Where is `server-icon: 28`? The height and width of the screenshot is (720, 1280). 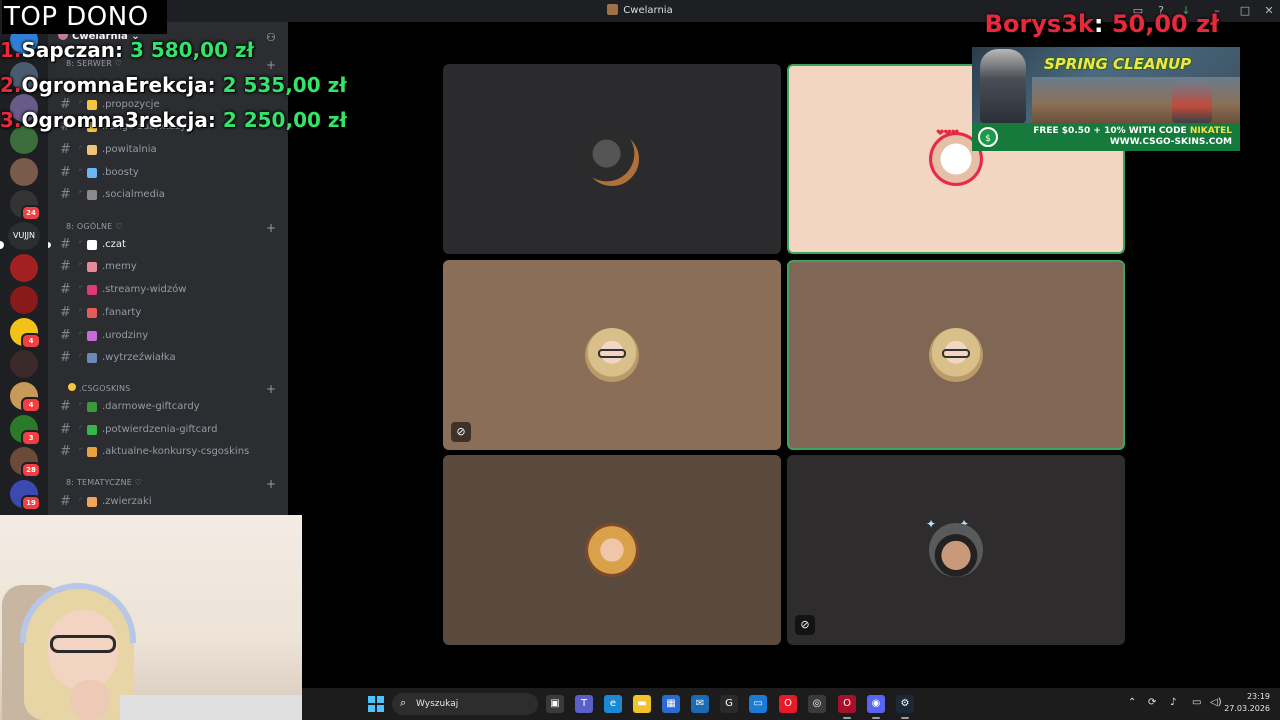
server-icon: 28 is located at coordinates (25, 462).